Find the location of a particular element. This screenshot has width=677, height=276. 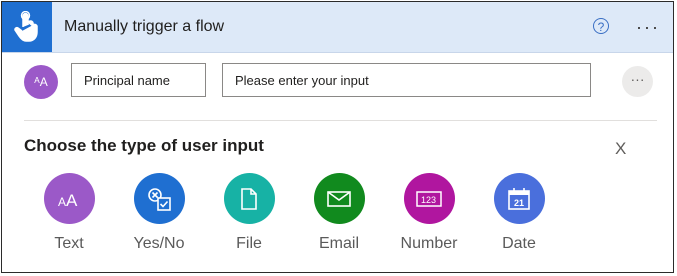

close-icon: X is located at coordinates (620, 149).